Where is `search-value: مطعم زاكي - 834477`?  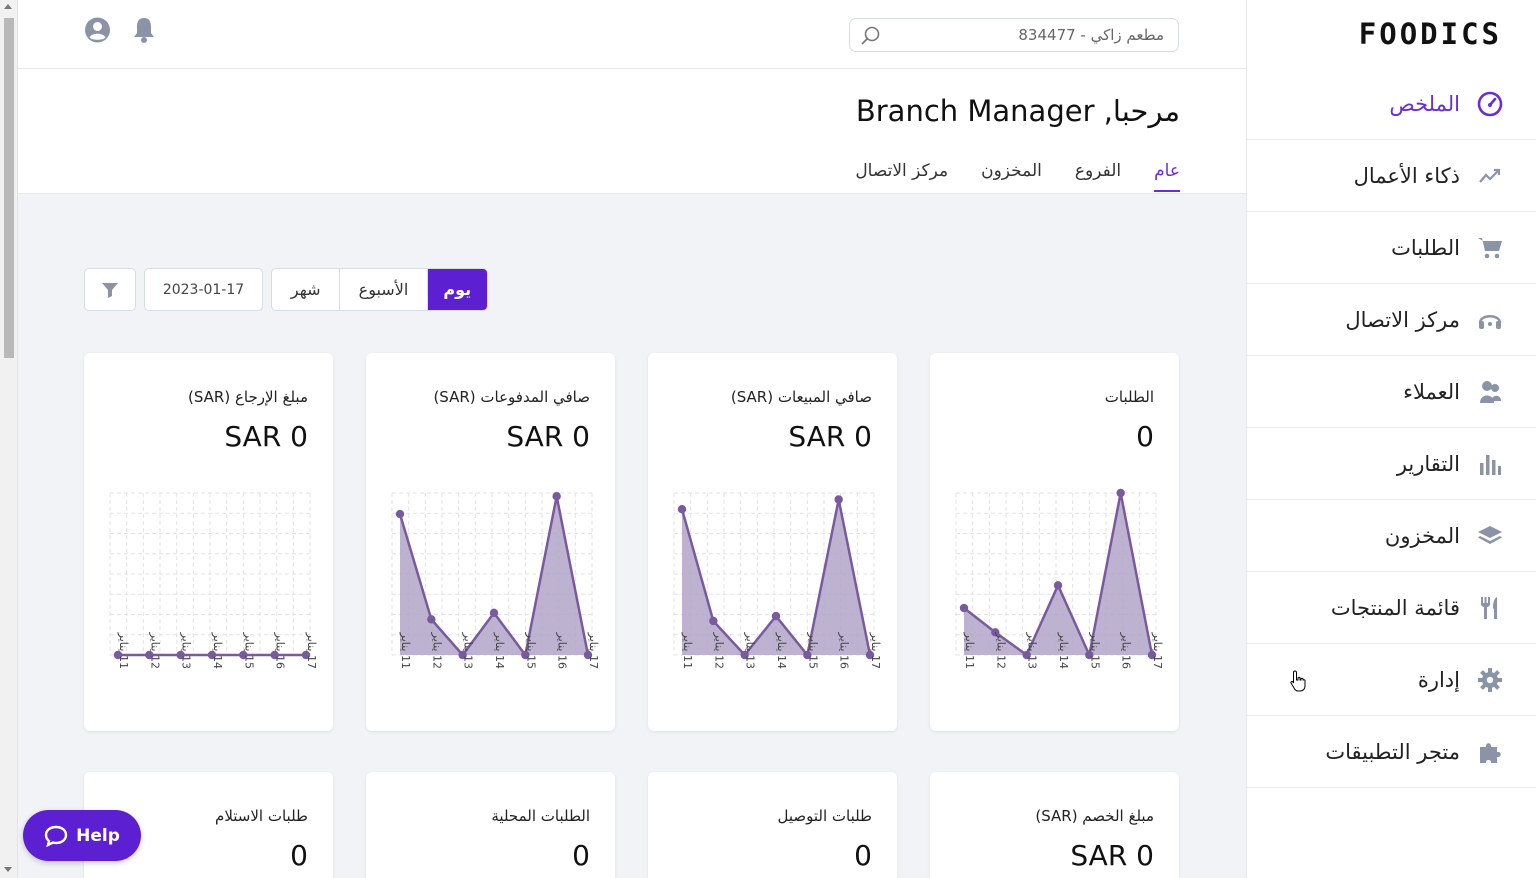 search-value: مطعم زاكي - 834477 is located at coordinates (1091, 35).